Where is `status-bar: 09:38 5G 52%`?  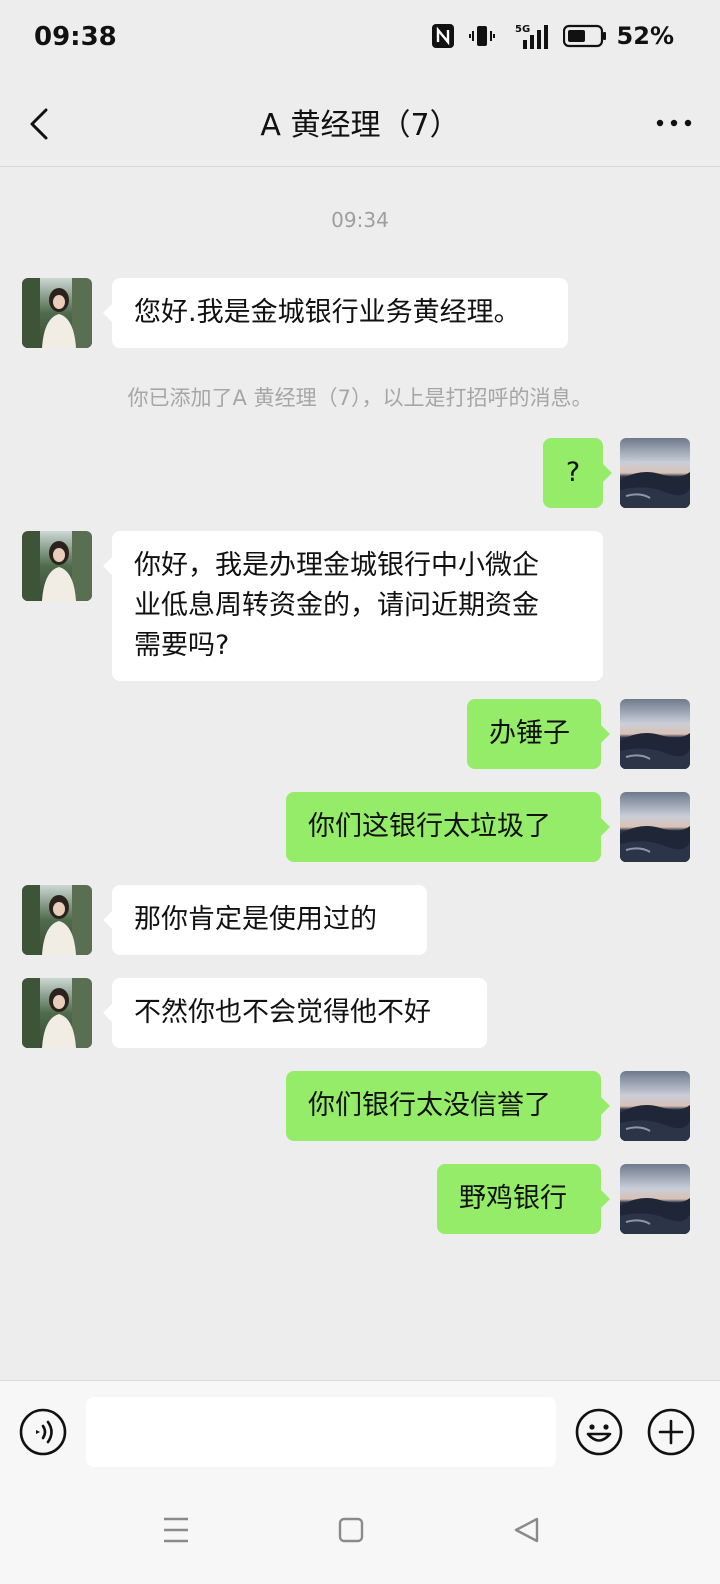 status-bar: 09:38 5G 52% is located at coordinates (360, 40).